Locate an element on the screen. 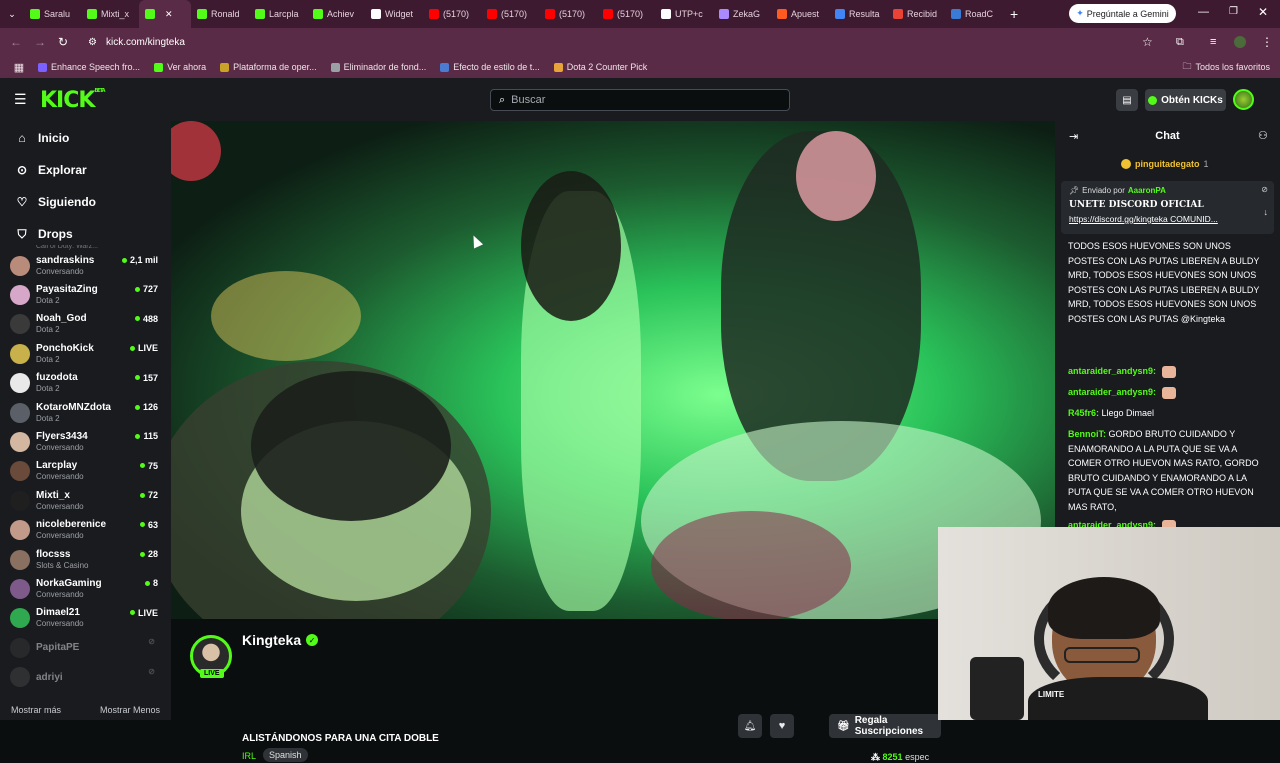 This screenshot has height=763, width=1280. nav-item-explorar: ⊙ Explorar is located at coordinates (85, 170).